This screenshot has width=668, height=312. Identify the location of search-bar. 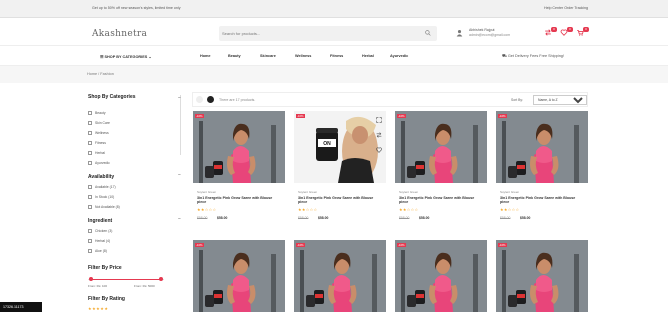
(328, 33).